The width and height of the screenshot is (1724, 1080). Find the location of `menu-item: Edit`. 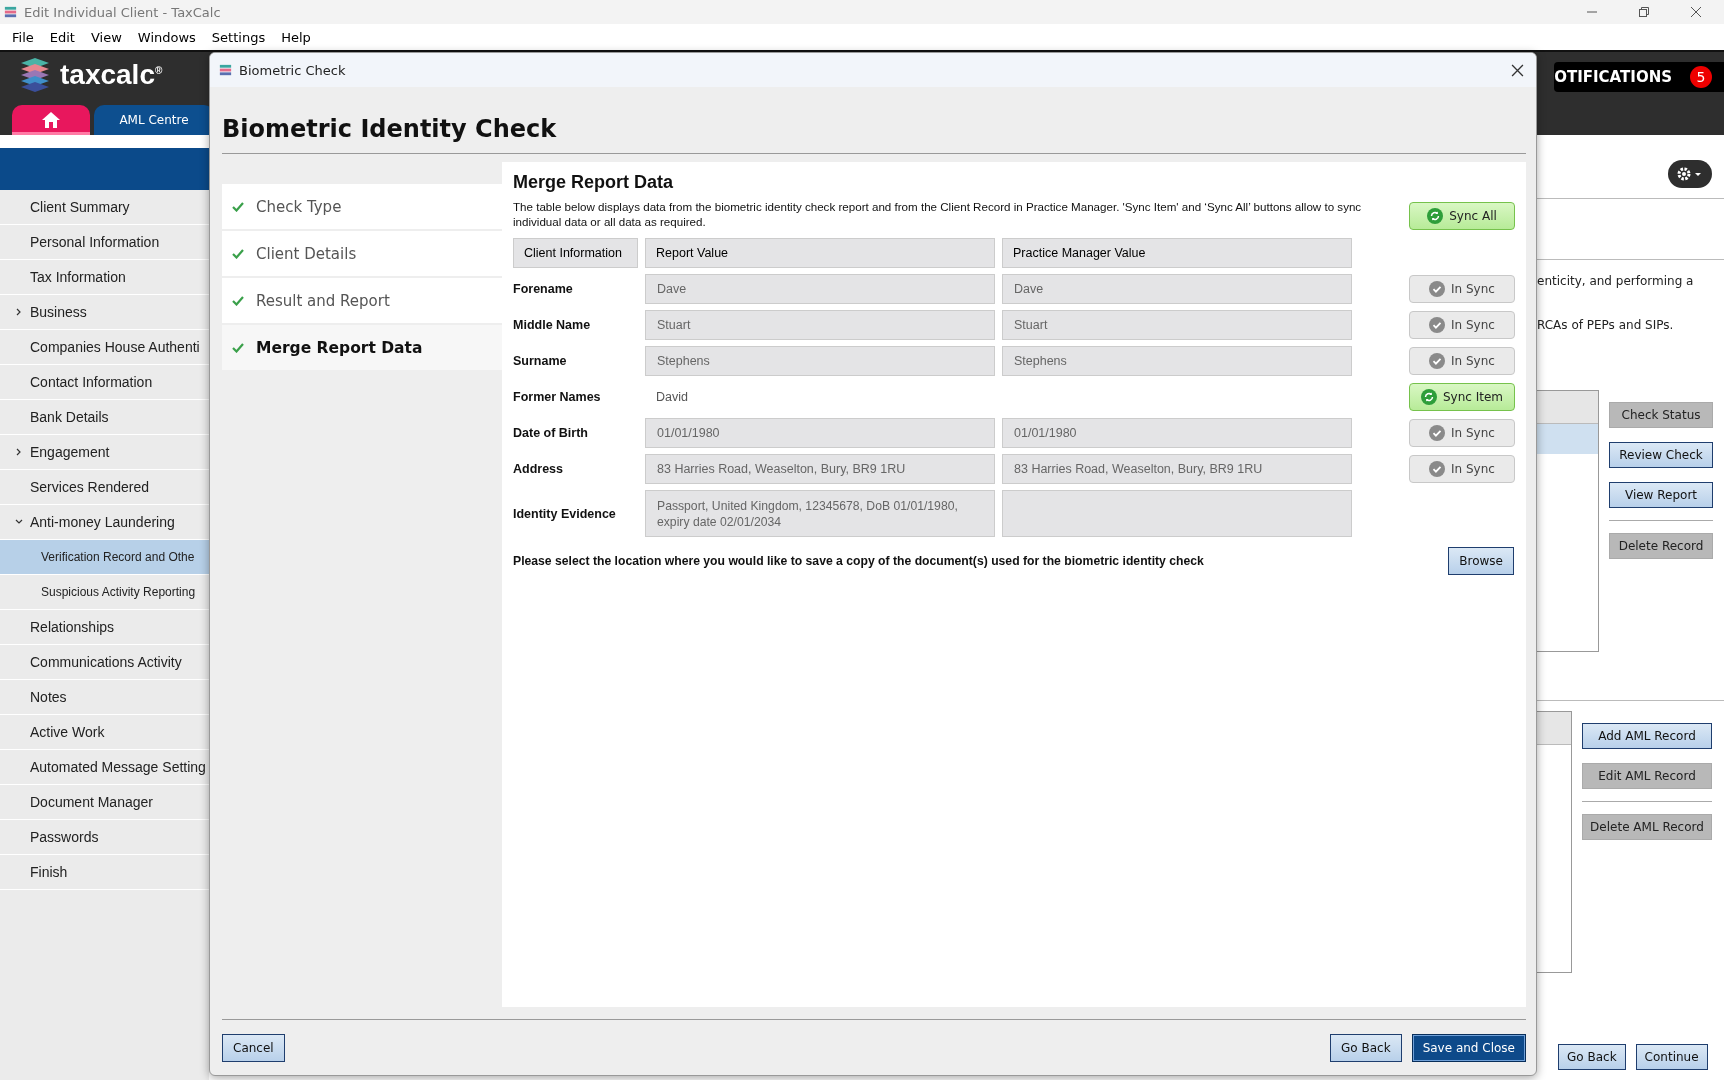

menu-item: Edit is located at coordinates (62, 37).